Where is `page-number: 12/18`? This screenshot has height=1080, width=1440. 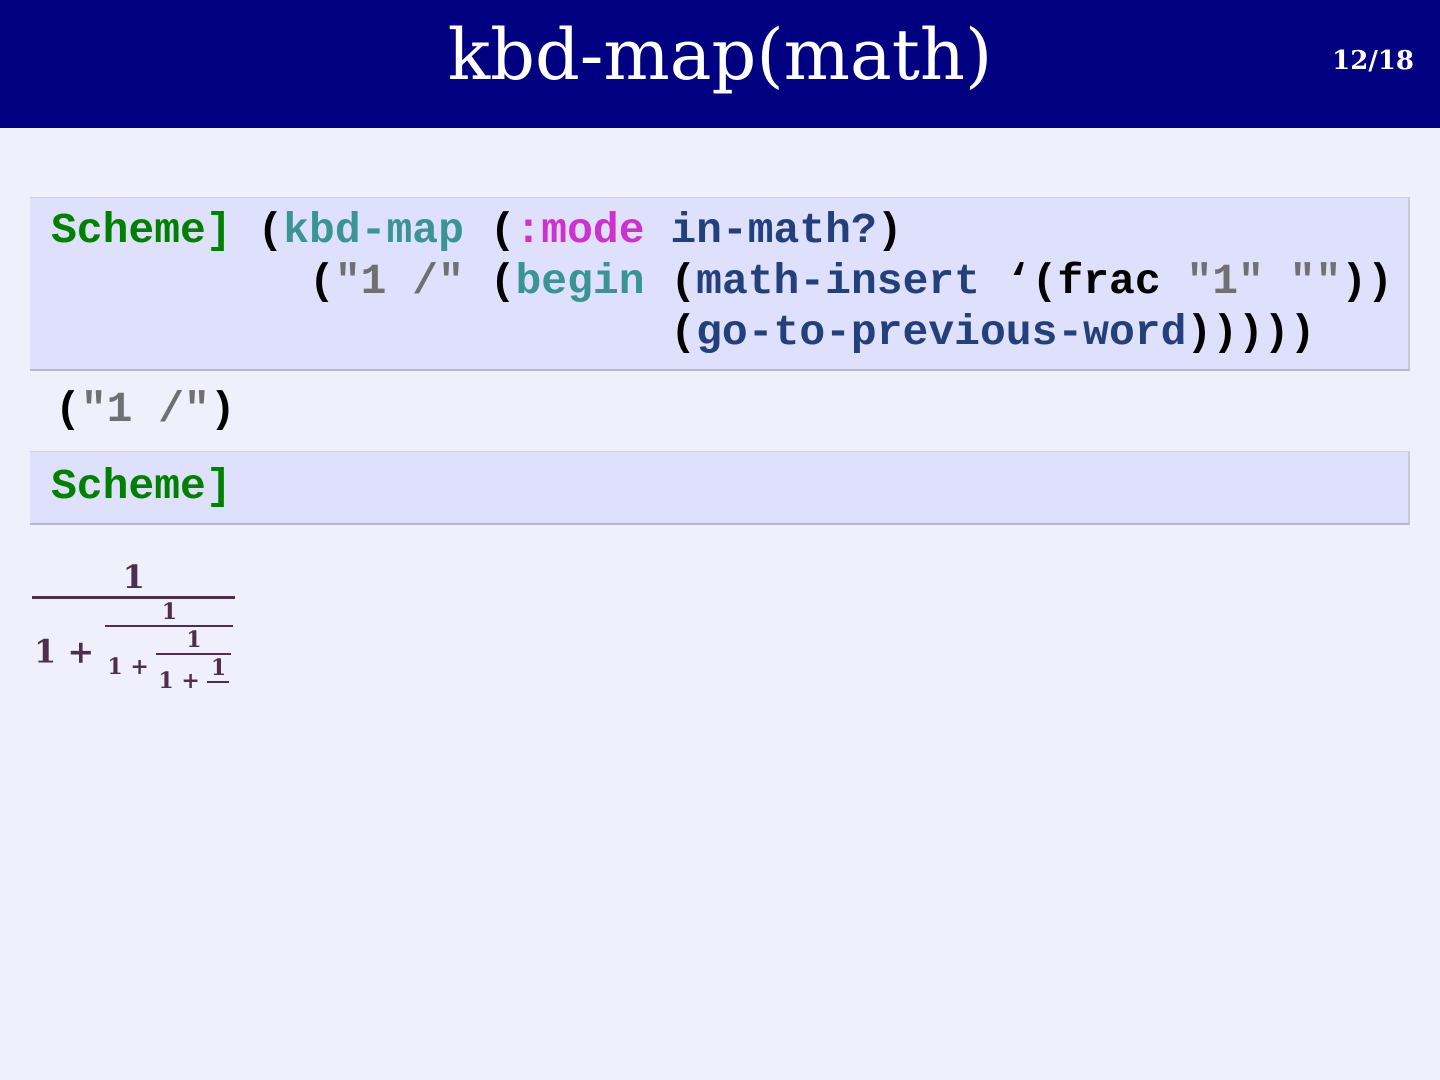
page-number: 12/18 is located at coordinates (1373, 61).